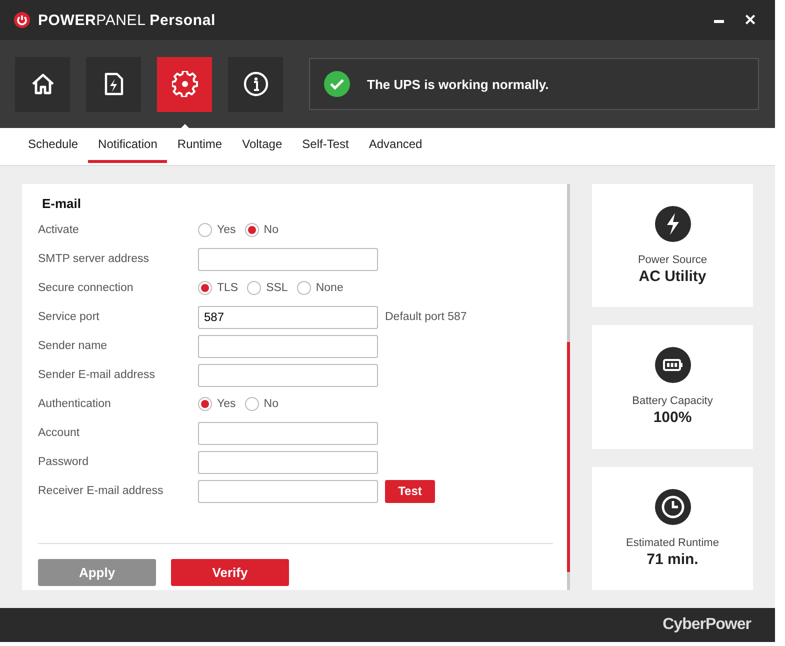 The width and height of the screenshot is (785, 646). I want to click on field-label: Sender name, so click(73, 346).